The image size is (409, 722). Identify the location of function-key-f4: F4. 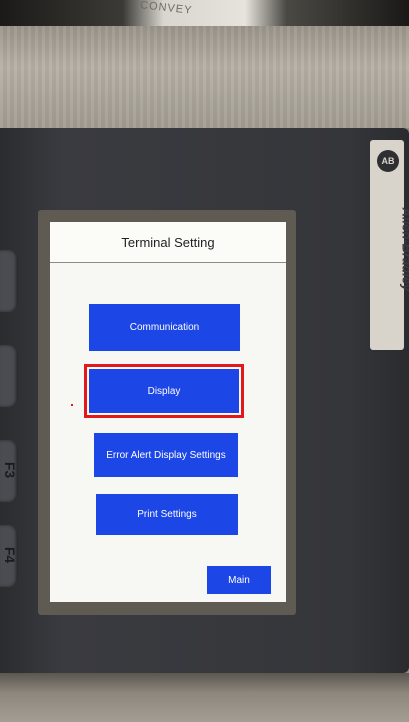
(9, 556).